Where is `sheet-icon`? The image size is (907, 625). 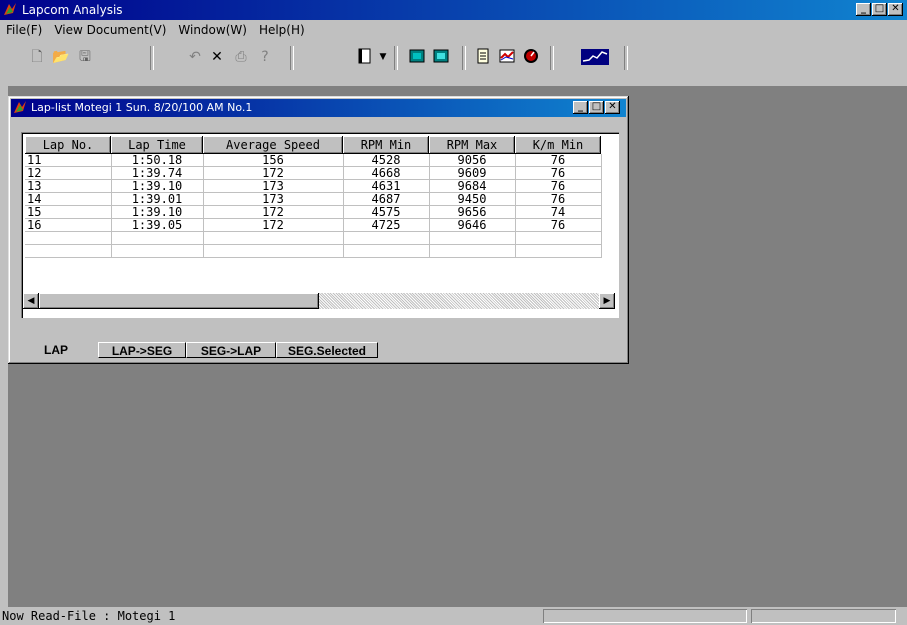 sheet-icon is located at coordinates (483, 57).